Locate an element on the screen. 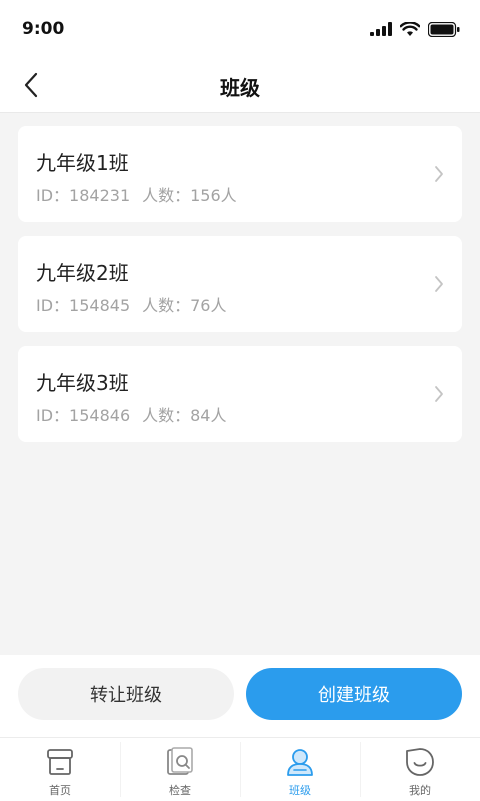  class-meta: ID：154846 人数：84人 is located at coordinates (131, 414).